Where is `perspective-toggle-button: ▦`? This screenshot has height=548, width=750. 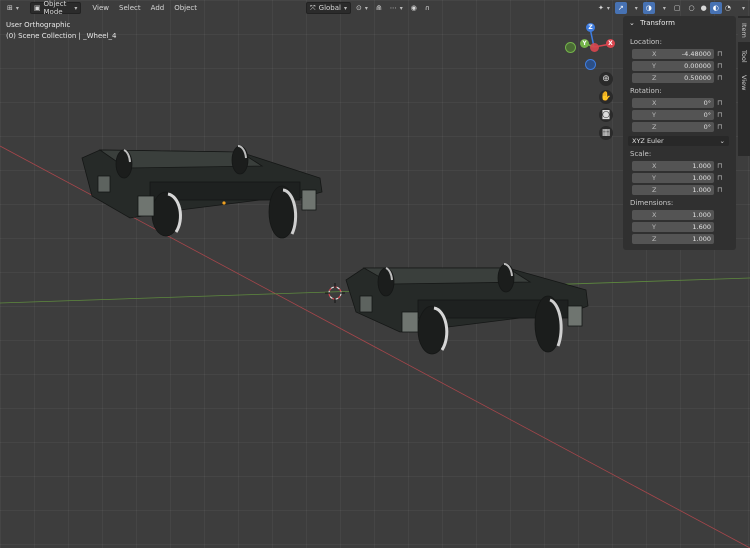
perspective-toggle-button: ▦ is located at coordinates (606, 133).